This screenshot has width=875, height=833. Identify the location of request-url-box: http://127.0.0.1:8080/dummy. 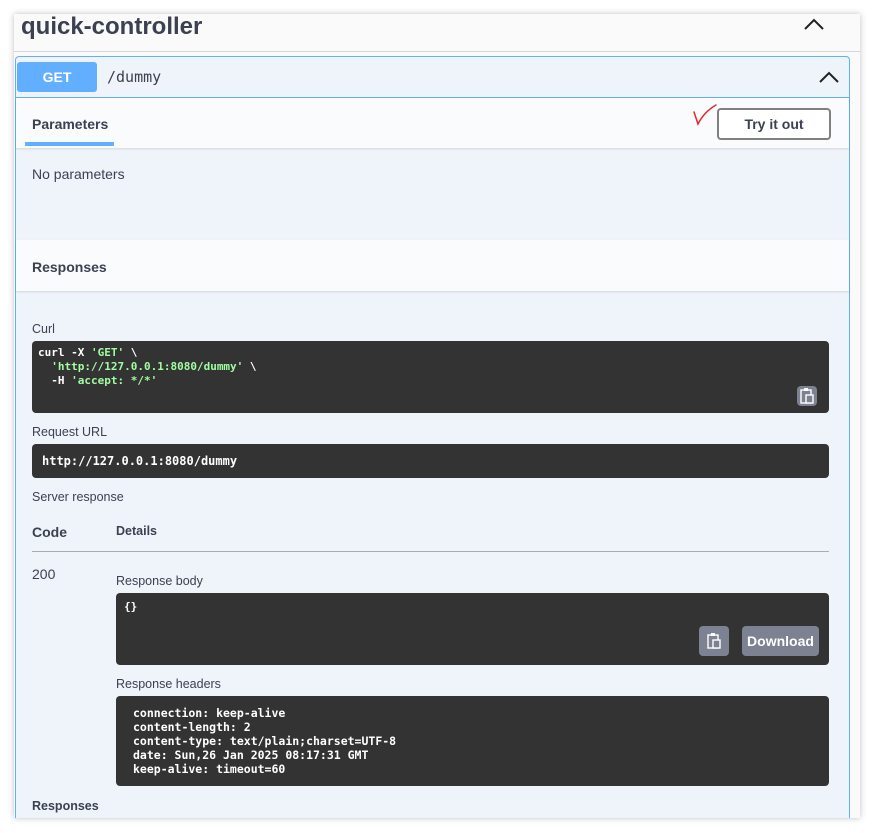
(430, 461).